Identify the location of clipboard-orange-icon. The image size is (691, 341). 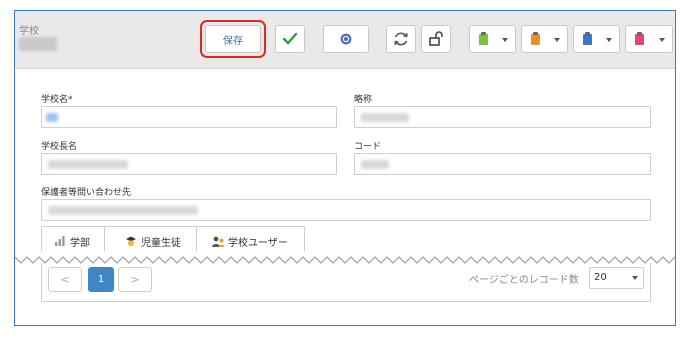
(535, 38).